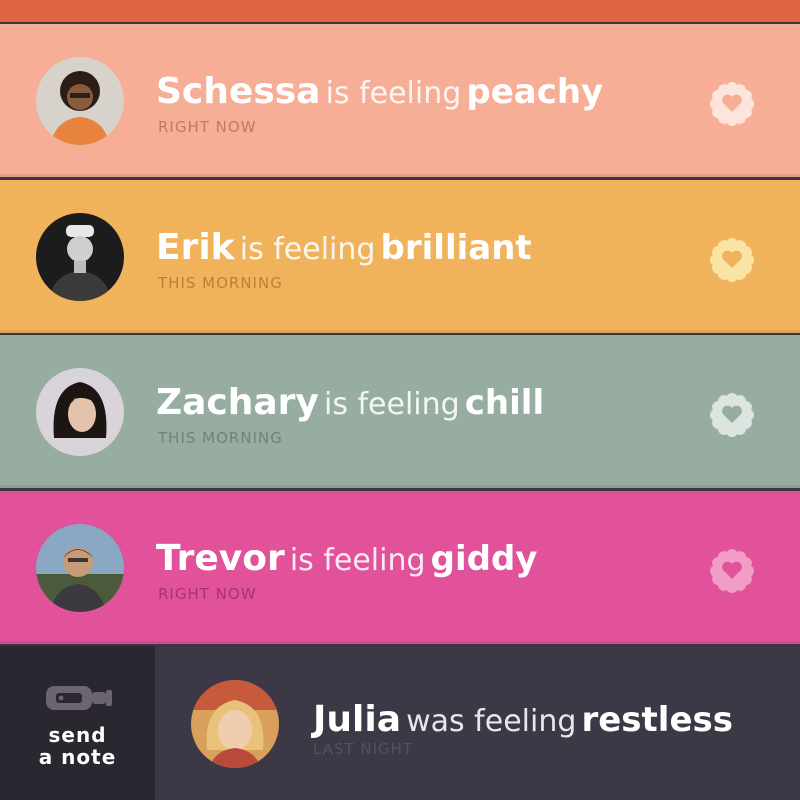 The height and width of the screenshot is (800, 800). What do you see at coordinates (400, 11) in the screenshot?
I see `top-strip` at bounding box center [400, 11].